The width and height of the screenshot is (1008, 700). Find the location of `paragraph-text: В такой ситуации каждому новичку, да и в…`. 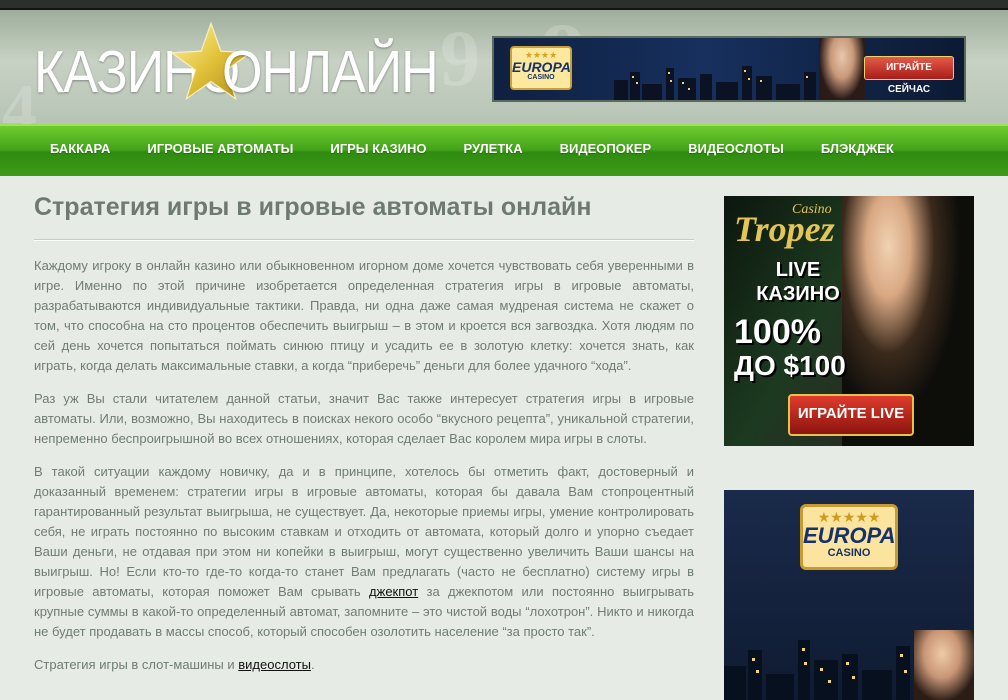

paragraph-text: В такой ситуации каждому новичку, да и в… is located at coordinates (364, 531).